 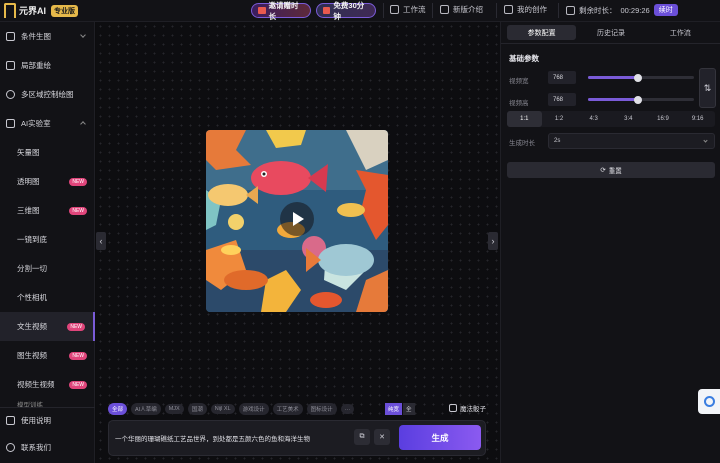 I want to click on sidebar-item-label: 个性相机, so click(x=32, y=297).